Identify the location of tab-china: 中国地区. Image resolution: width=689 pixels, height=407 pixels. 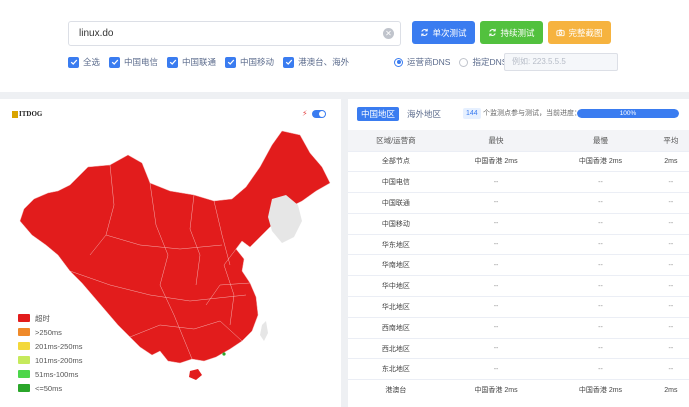
(378, 114).